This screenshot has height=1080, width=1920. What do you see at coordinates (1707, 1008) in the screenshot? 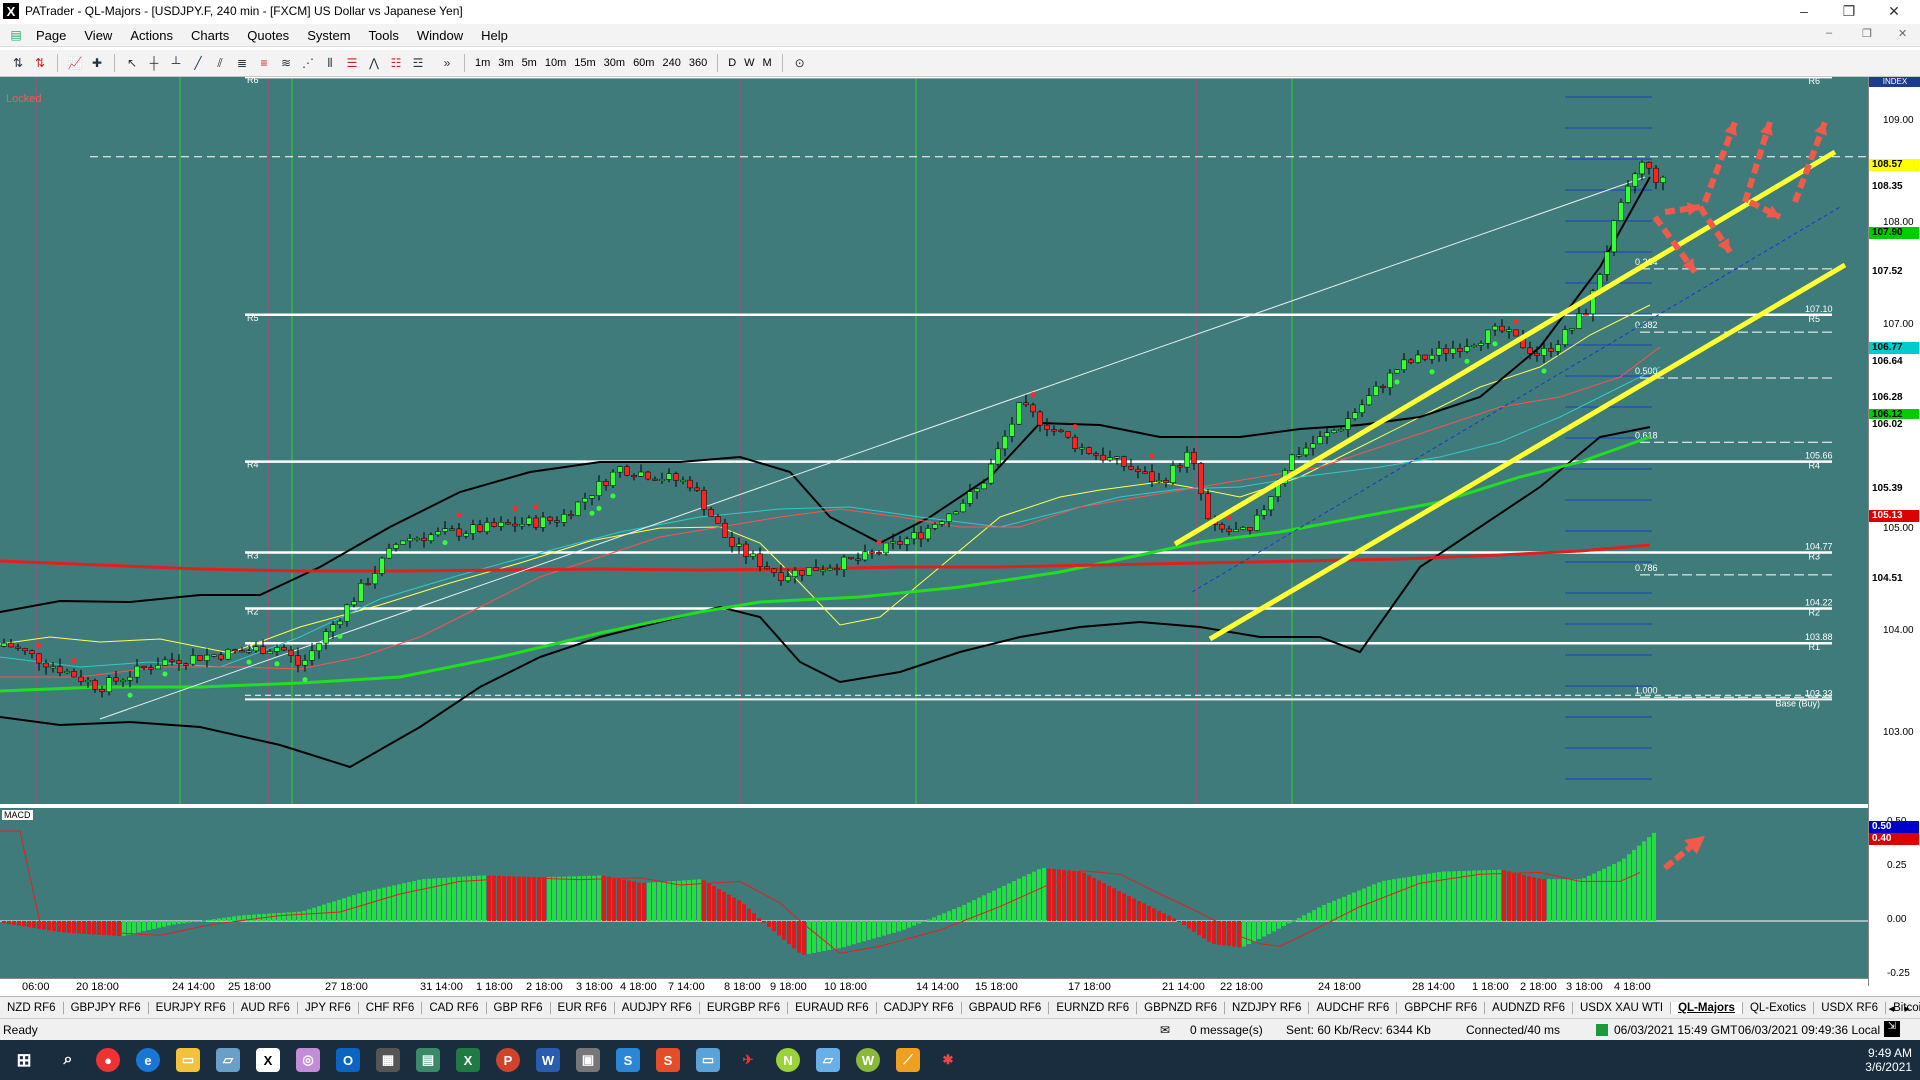
I see `symbol-tab: QL-Majors` at bounding box center [1707, 1008].